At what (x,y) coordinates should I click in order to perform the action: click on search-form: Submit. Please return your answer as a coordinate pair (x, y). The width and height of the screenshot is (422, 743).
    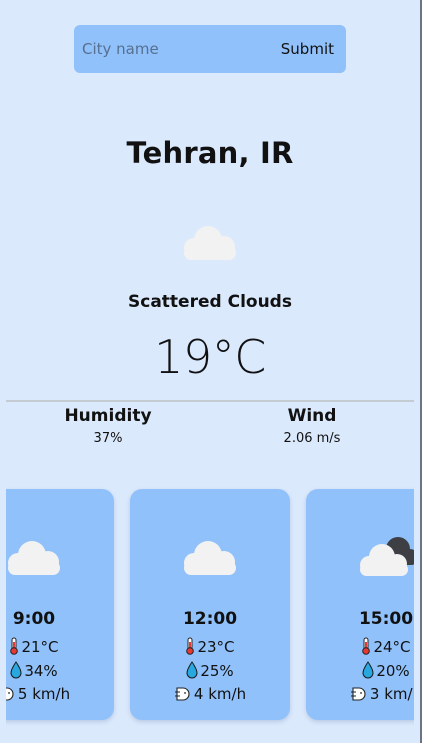
    Looking at the image, I should click on (210, 49).